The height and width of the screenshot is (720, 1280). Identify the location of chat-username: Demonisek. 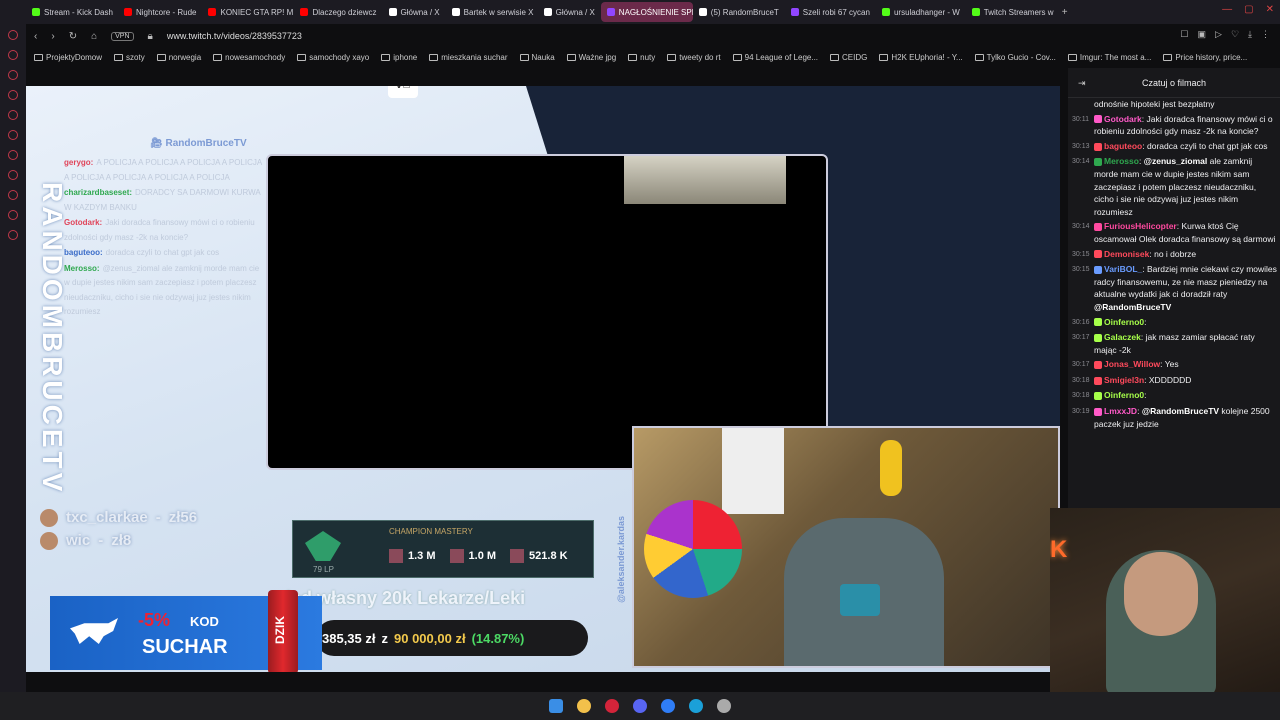
(1126, 254).